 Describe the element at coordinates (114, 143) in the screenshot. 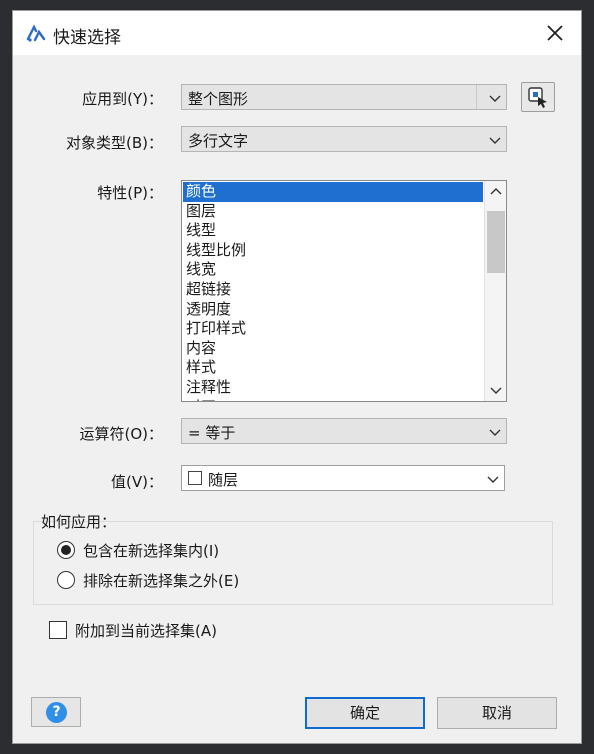

I see `object-type-label: 对象类型(B)：` at that location.